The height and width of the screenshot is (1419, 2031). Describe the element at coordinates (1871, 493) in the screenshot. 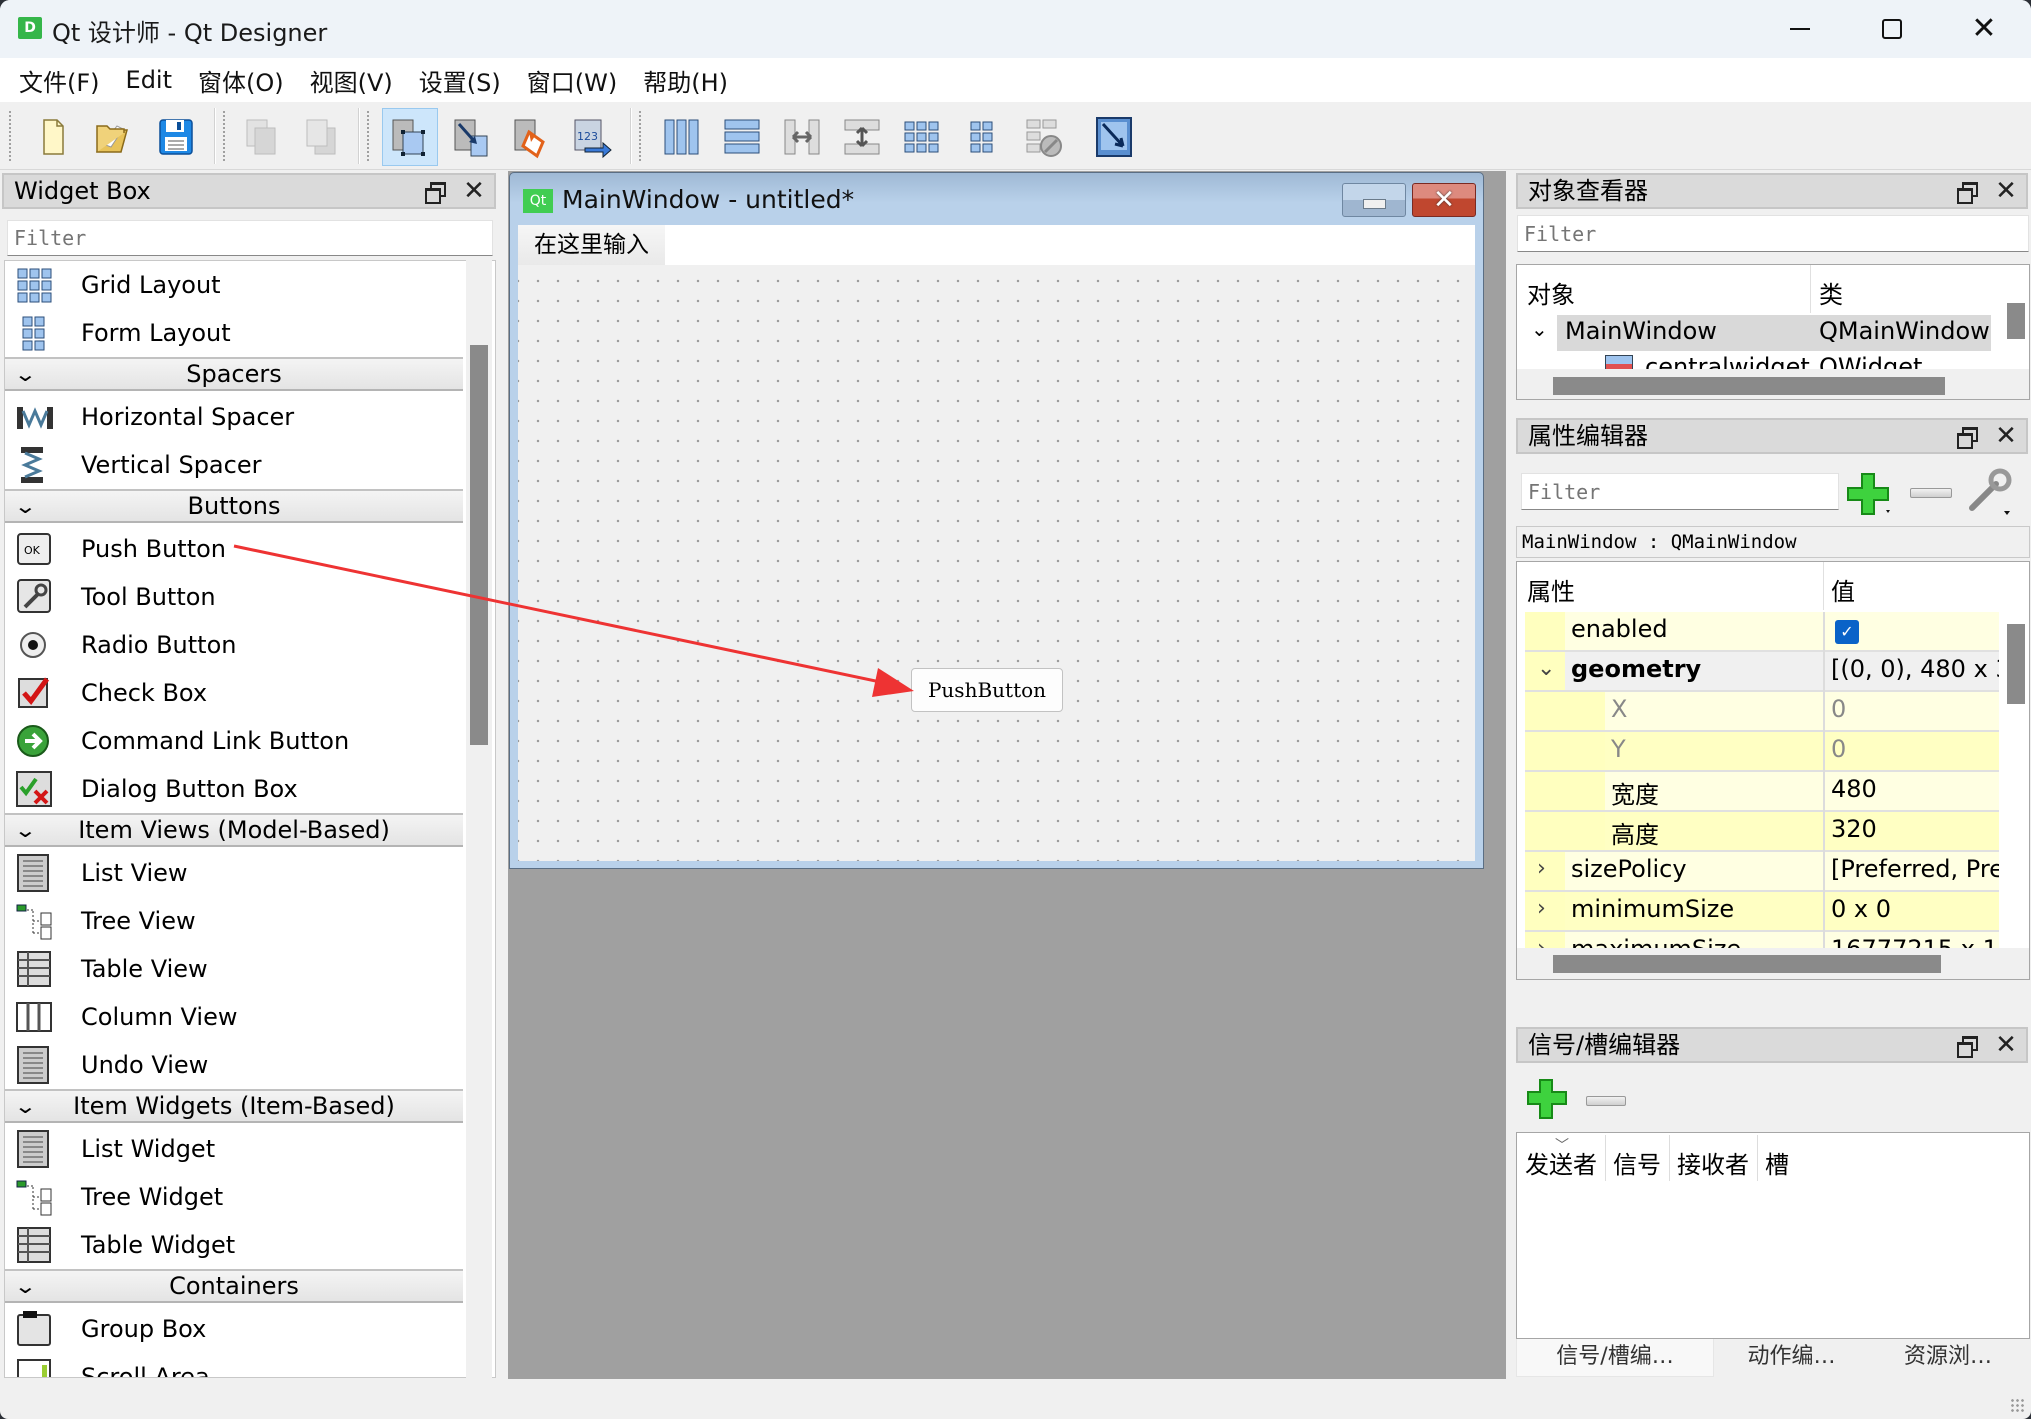

I see `add-dynamic-property-button` at that location.